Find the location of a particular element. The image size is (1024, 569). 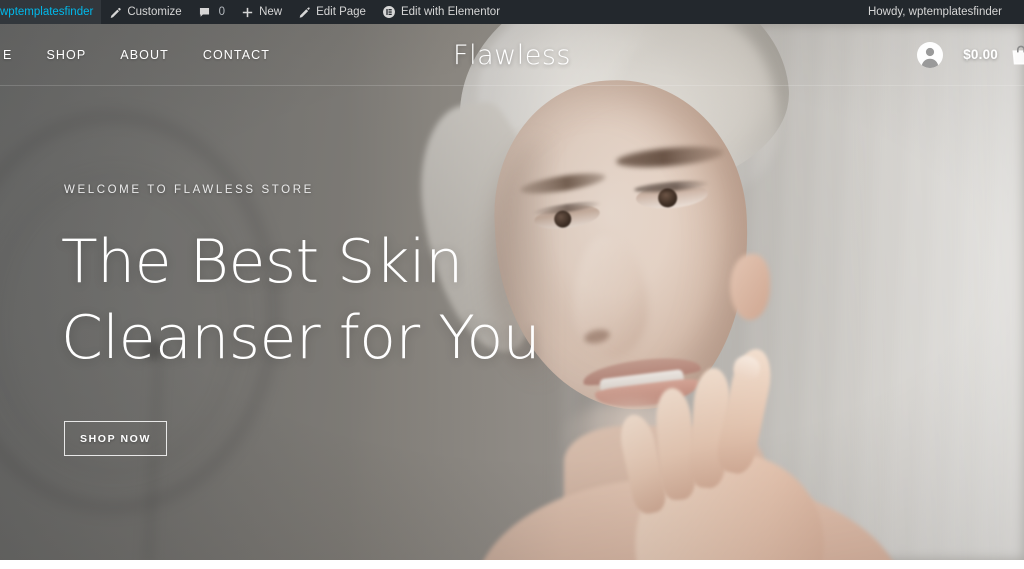

cart-total: $0.00 is located at coordinates (980, 54).